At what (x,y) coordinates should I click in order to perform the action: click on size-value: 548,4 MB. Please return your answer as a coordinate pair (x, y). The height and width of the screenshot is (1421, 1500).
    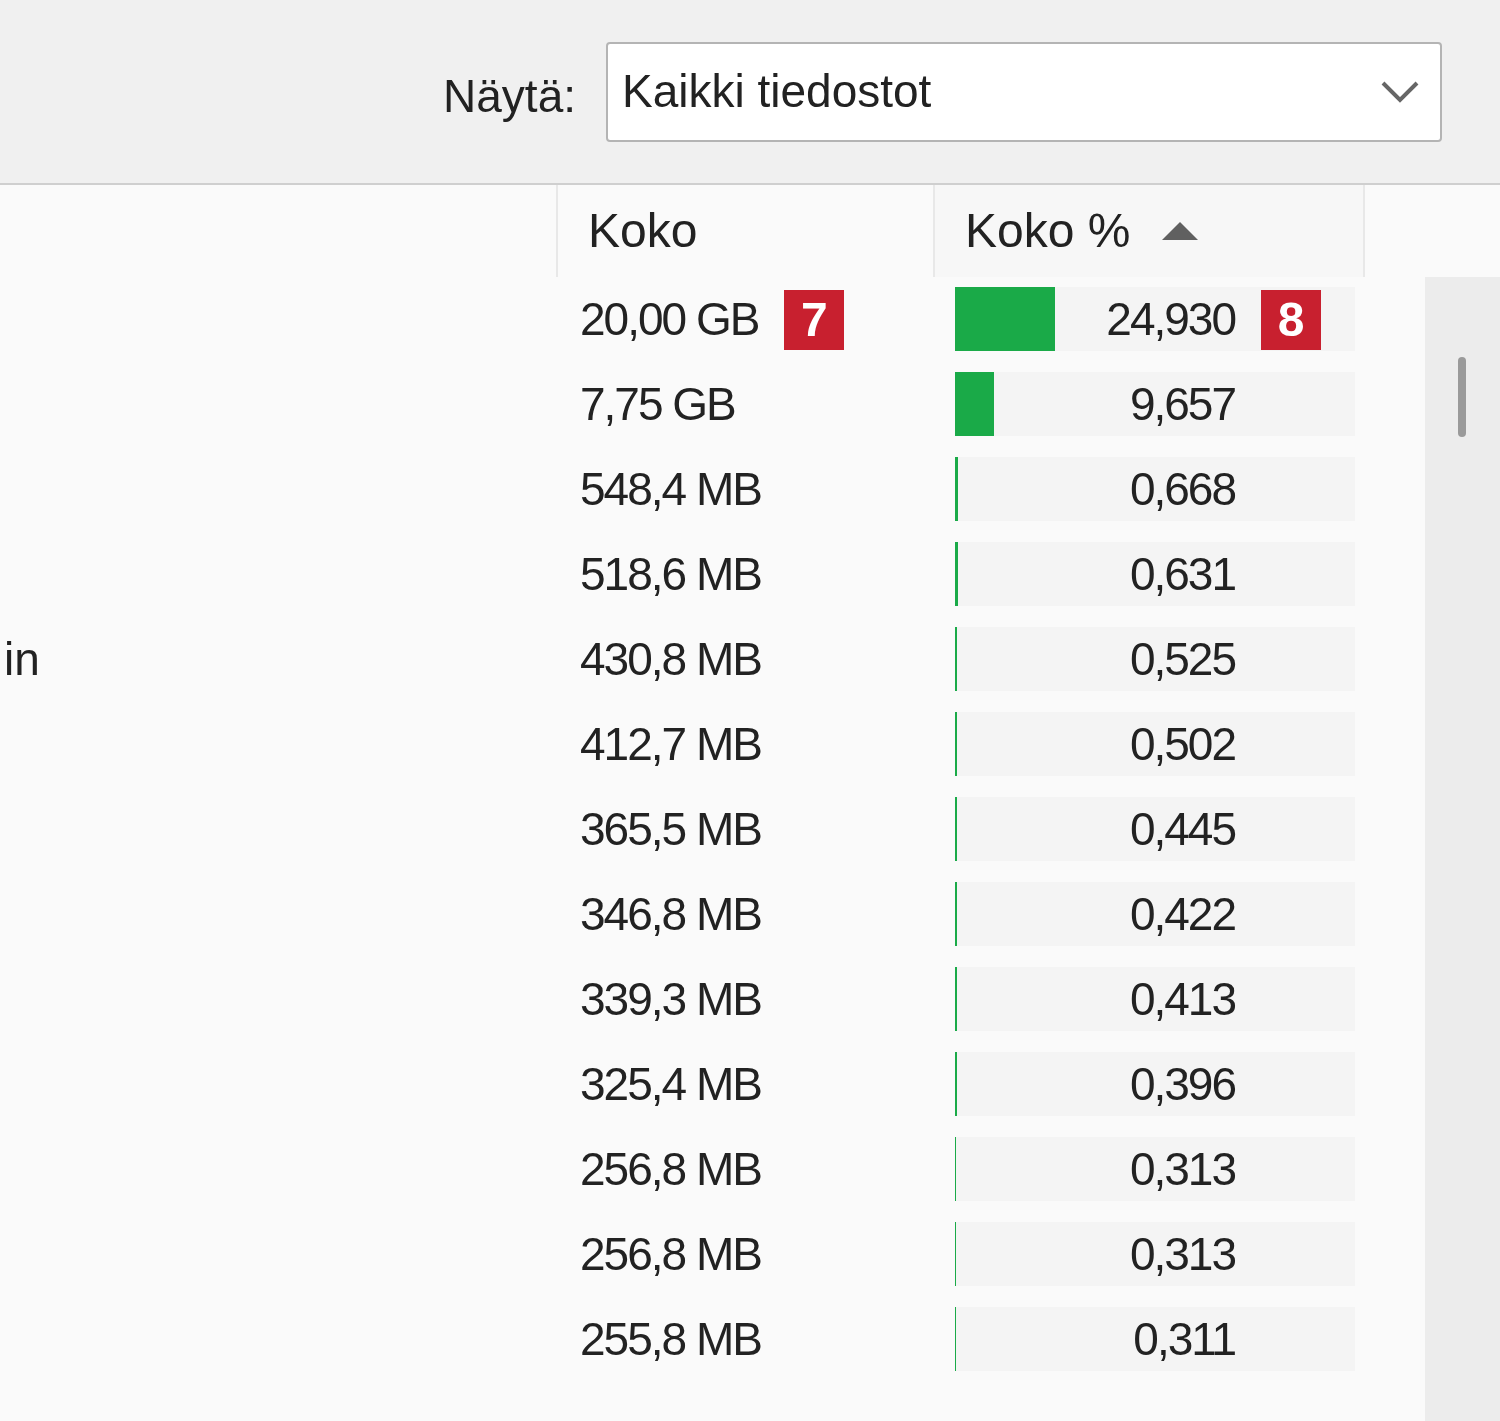
    Looking at the image, I should click on (670, 489).